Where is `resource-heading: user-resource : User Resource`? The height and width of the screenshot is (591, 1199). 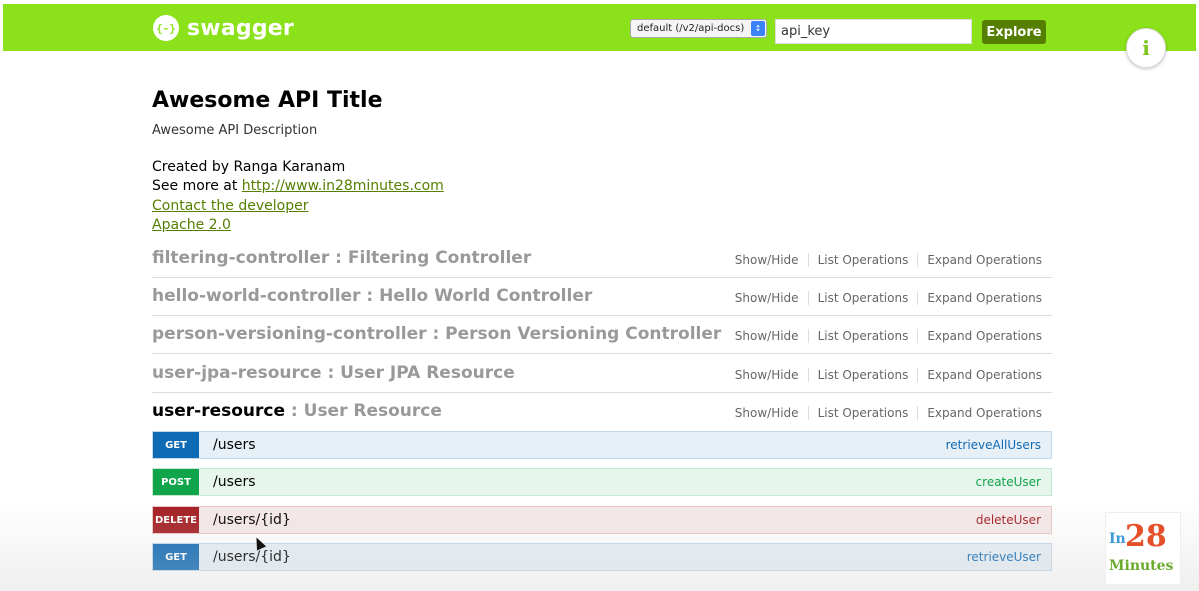 resource-heading: user-resource : User Resource is located at coordinates (297, 411).